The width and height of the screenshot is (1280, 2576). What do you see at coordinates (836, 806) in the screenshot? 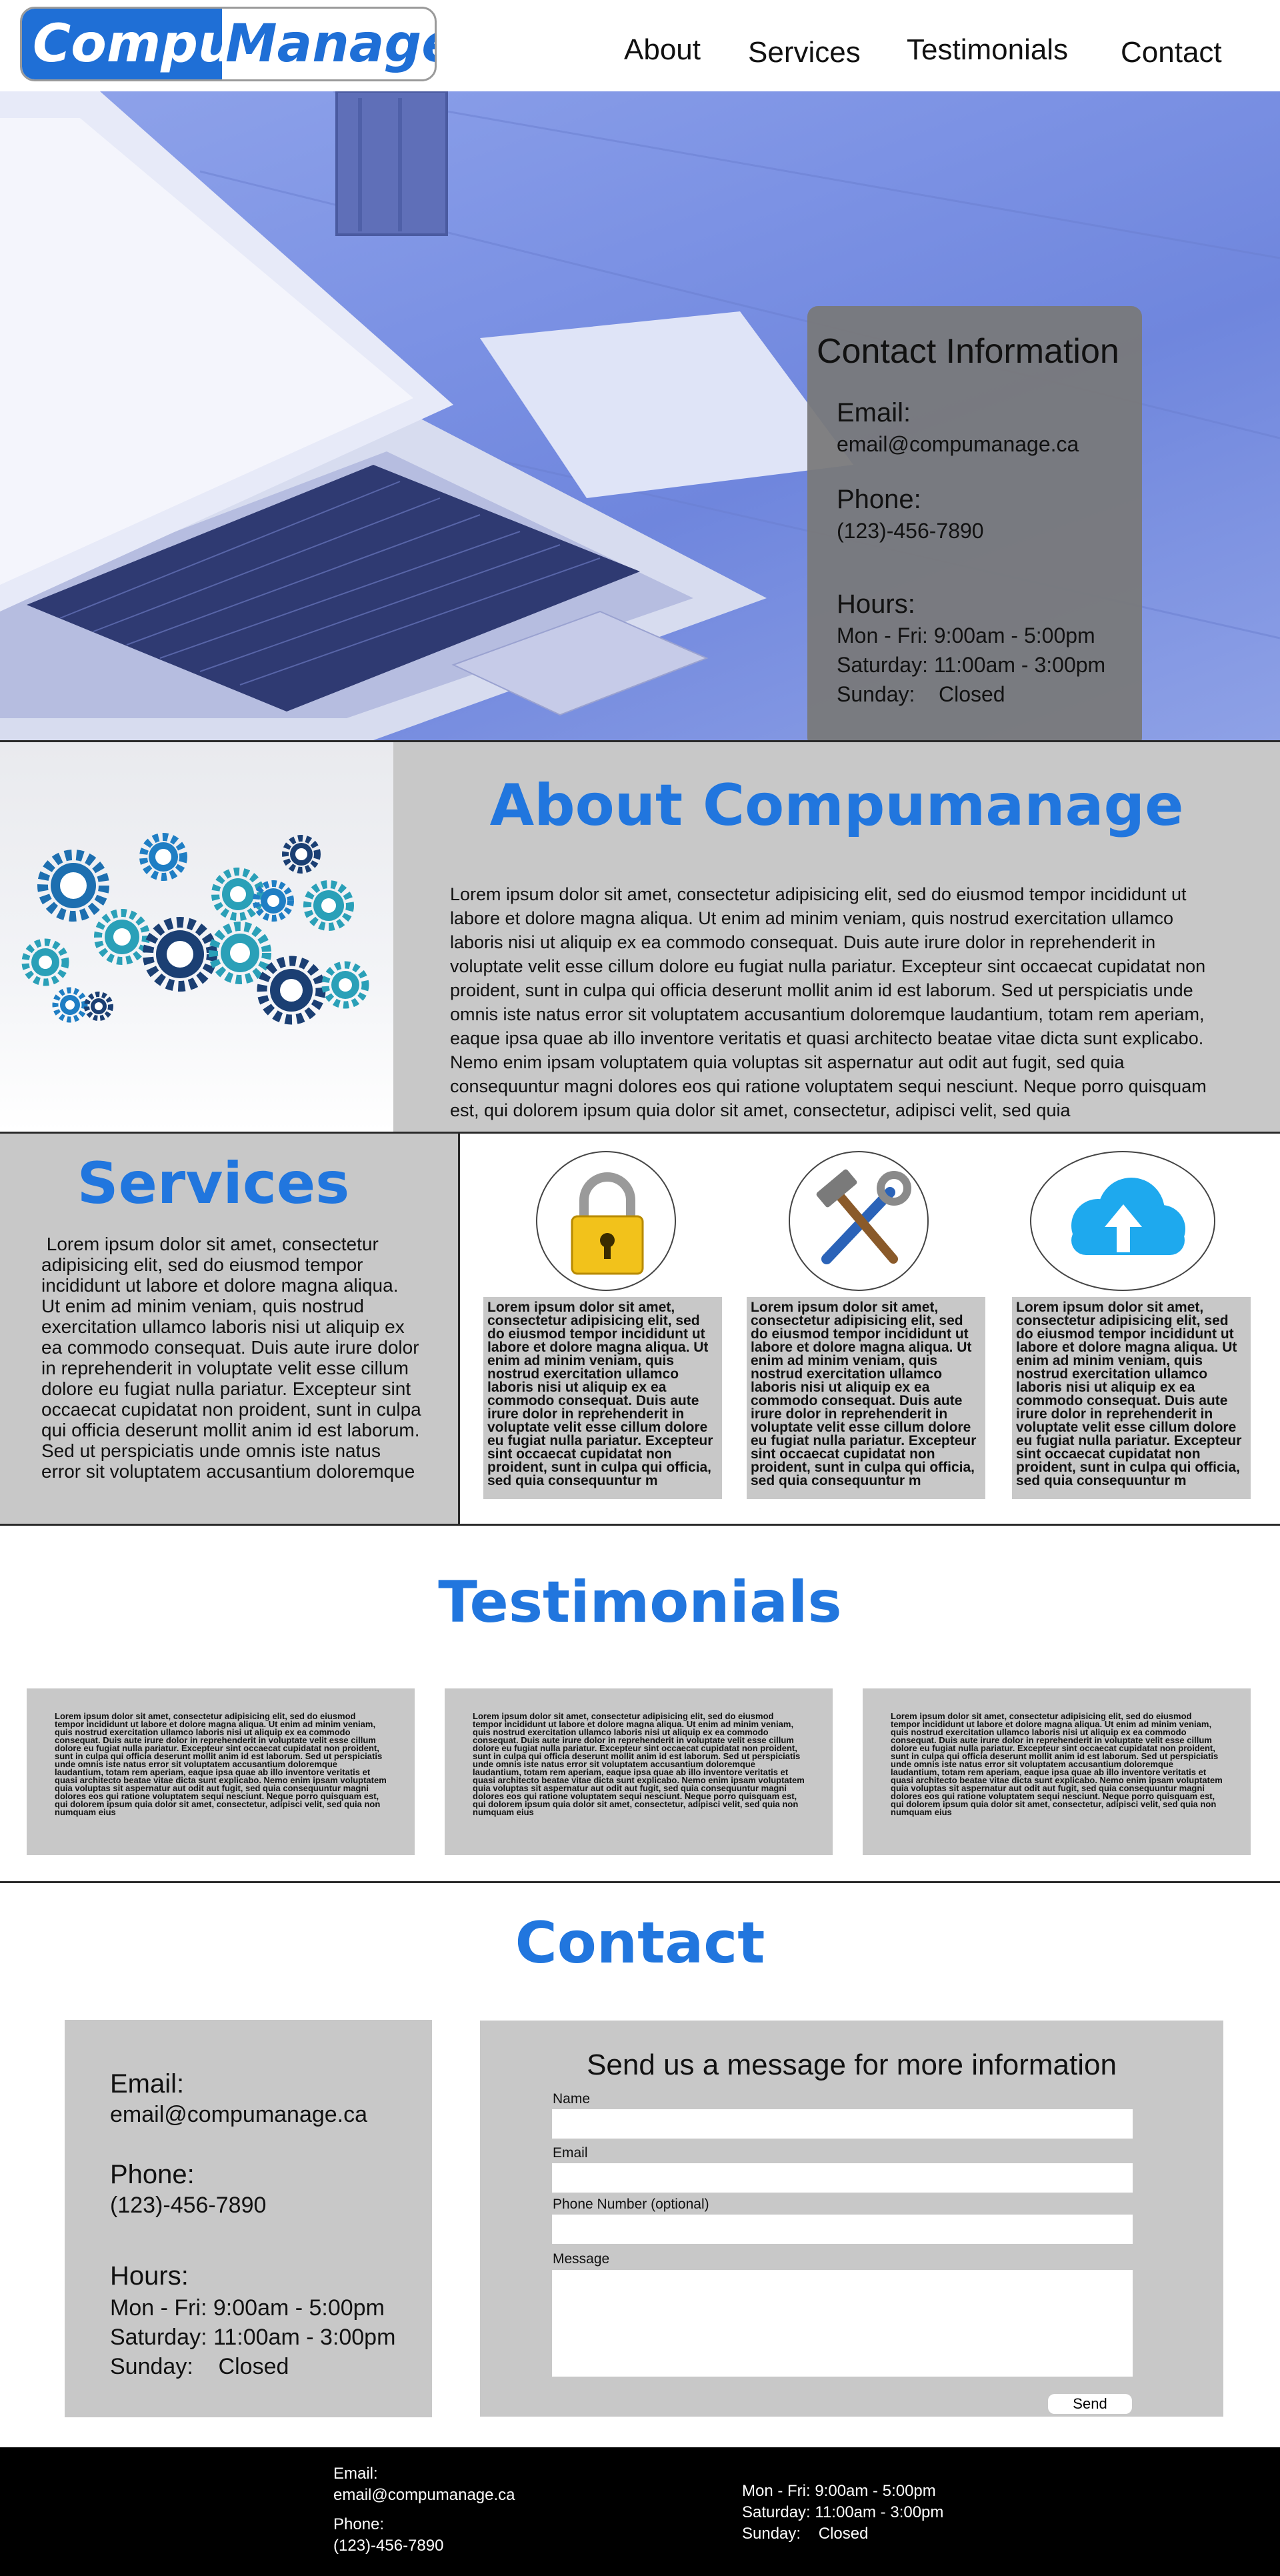
I see `about-title: About Compumanage` at bounding box center [836, 806].